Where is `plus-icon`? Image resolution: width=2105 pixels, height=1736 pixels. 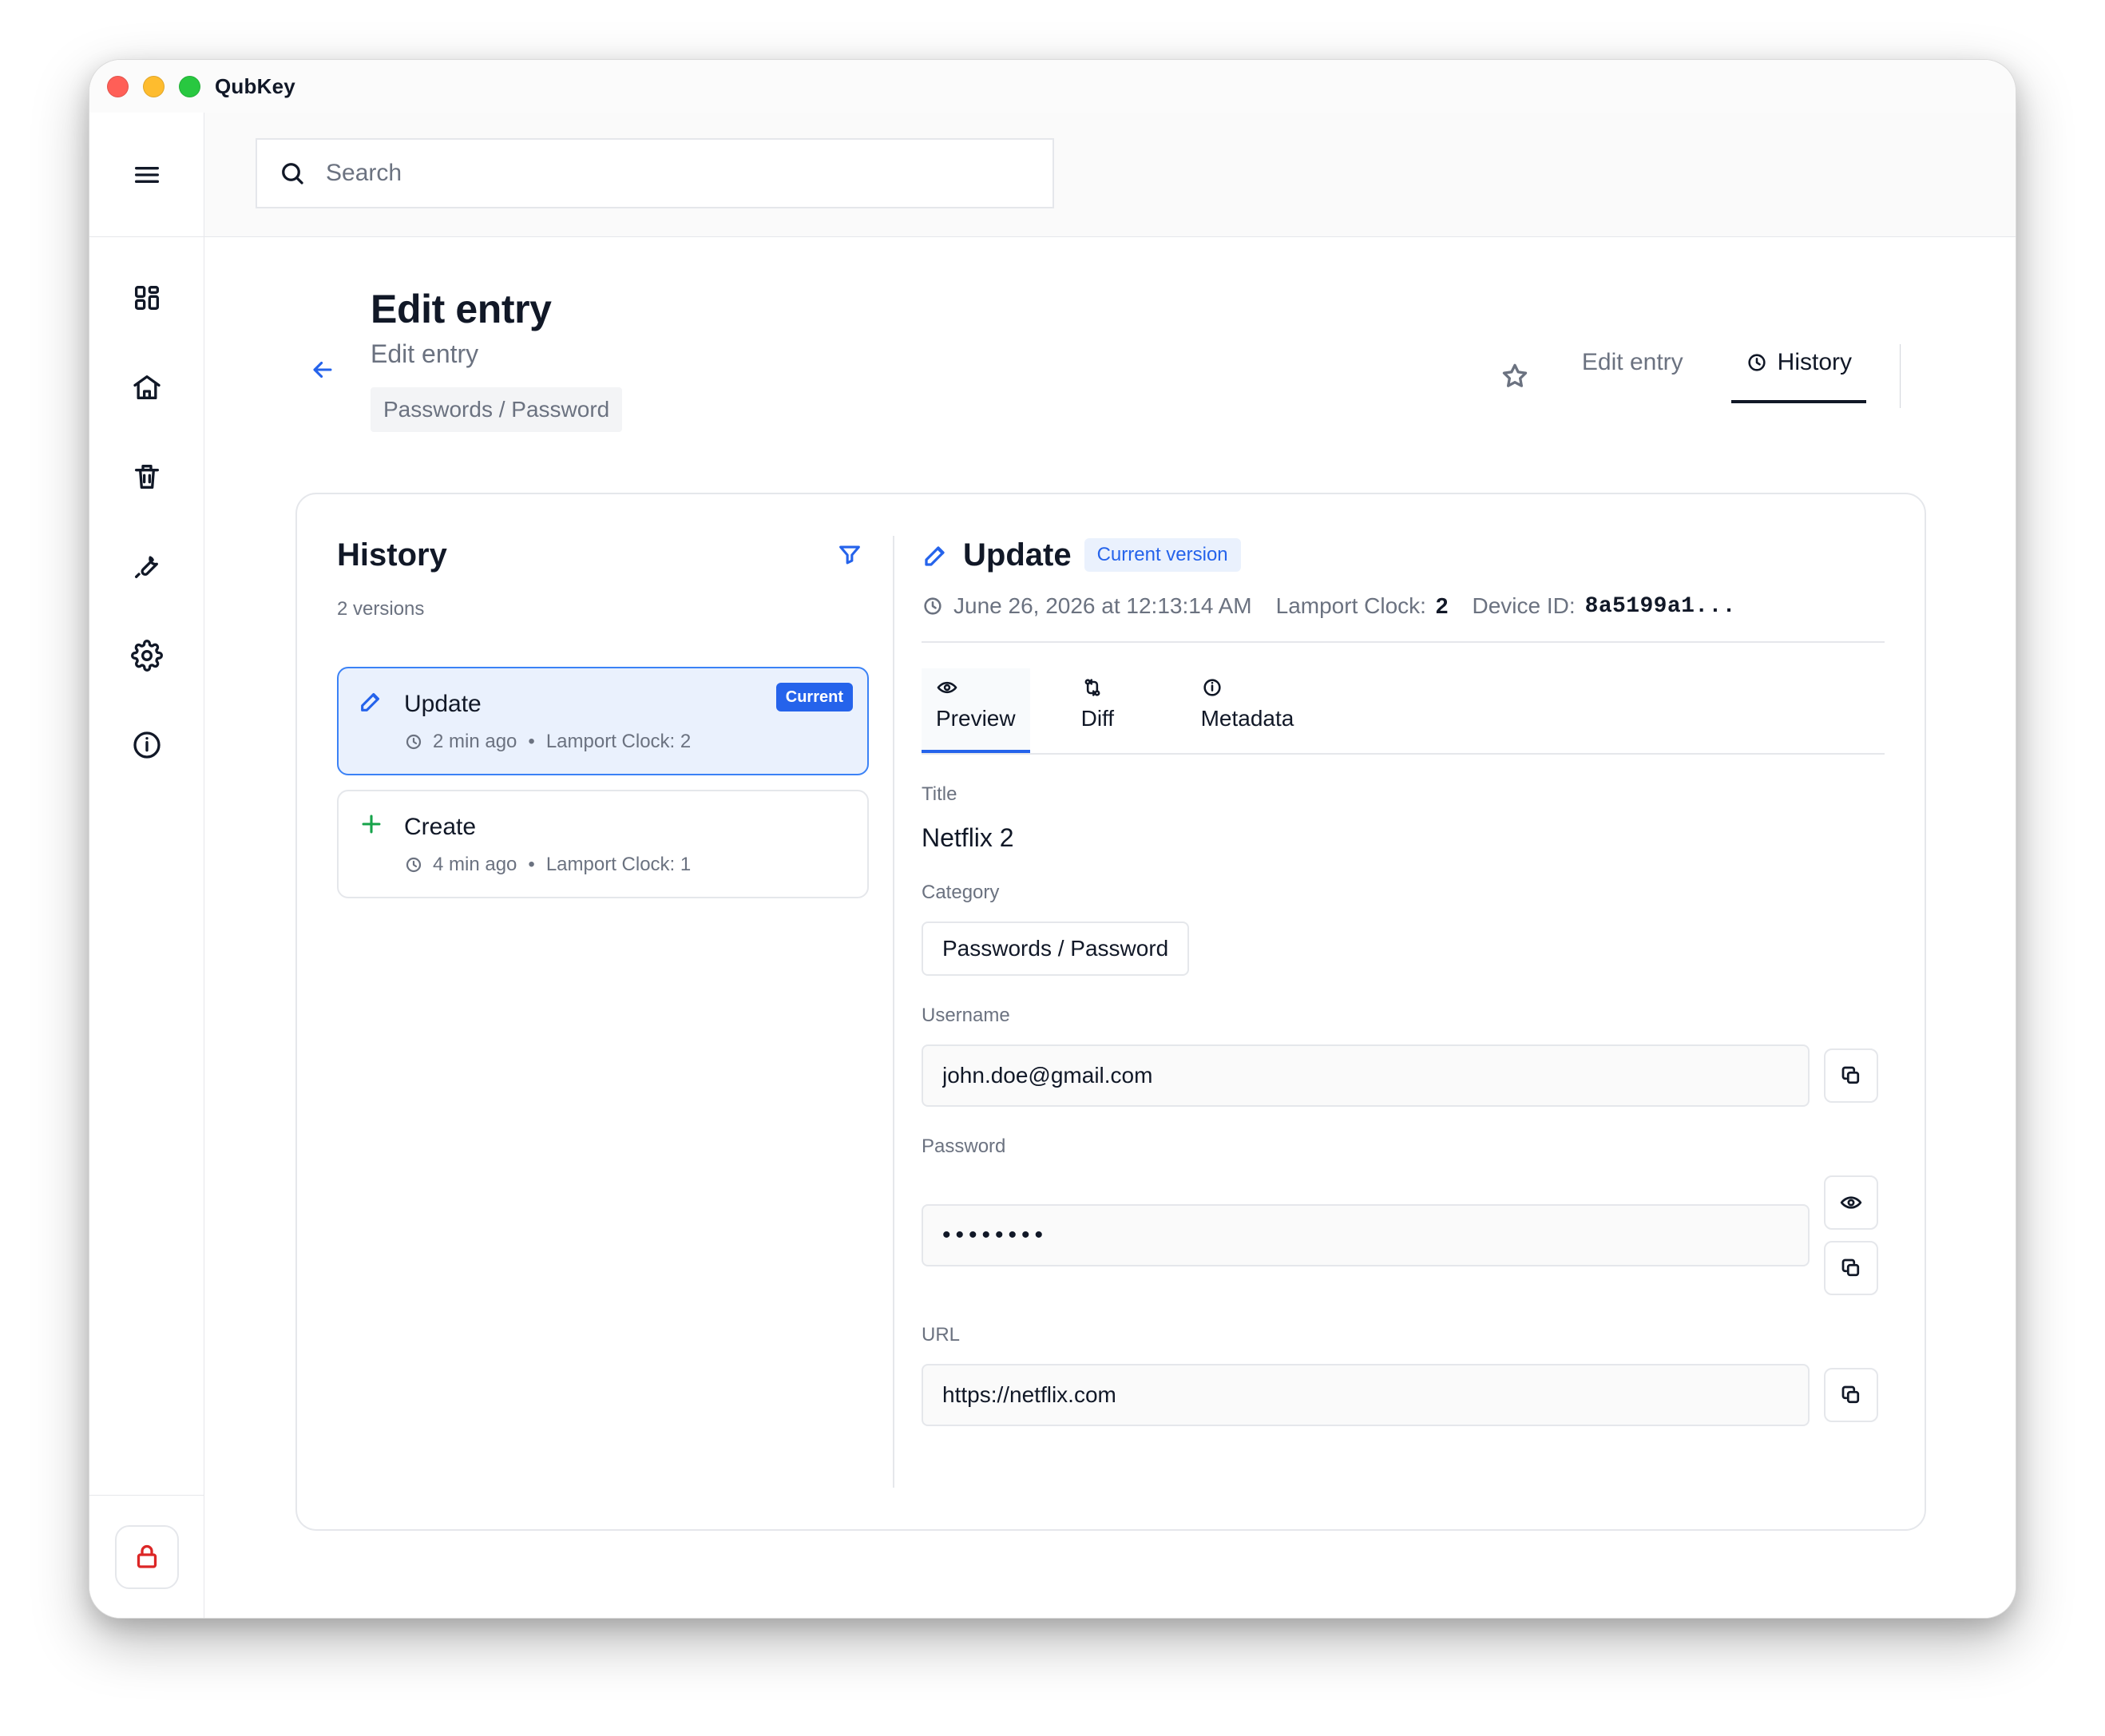 plus-icon is located at coordinates (371, 824).